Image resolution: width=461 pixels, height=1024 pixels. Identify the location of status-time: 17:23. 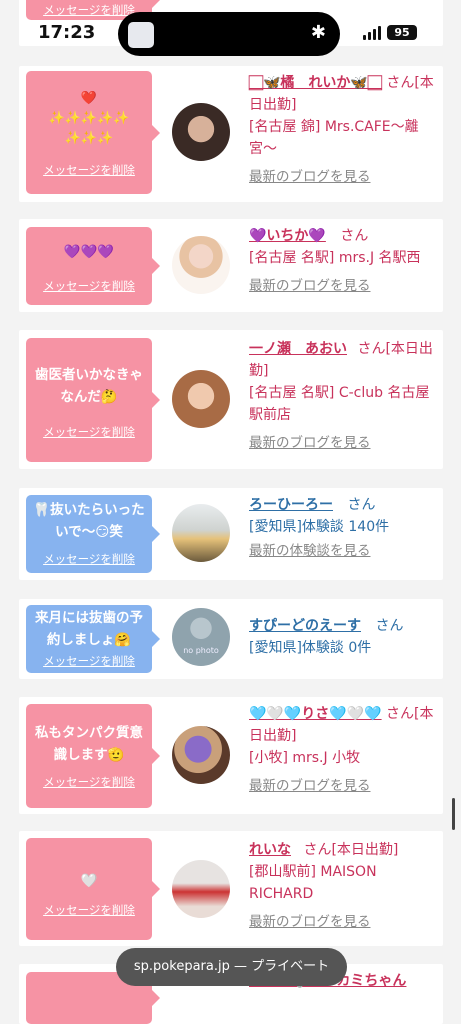
(67, 32).